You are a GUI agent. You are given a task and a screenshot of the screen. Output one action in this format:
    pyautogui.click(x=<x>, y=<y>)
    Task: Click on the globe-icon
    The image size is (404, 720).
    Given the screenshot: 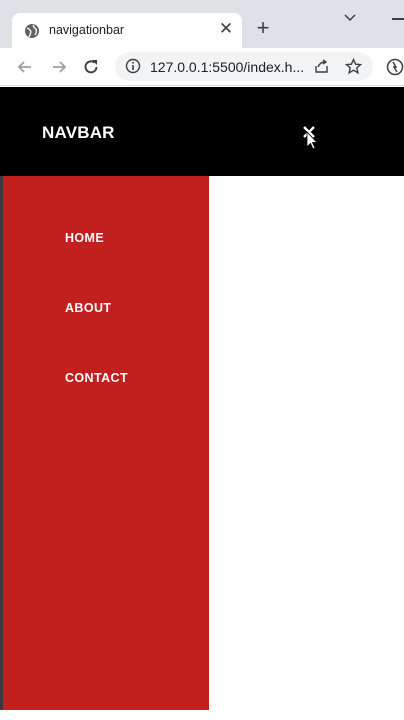 What is the action you would take?
    pyautogui.click(x=32, y=31)
    